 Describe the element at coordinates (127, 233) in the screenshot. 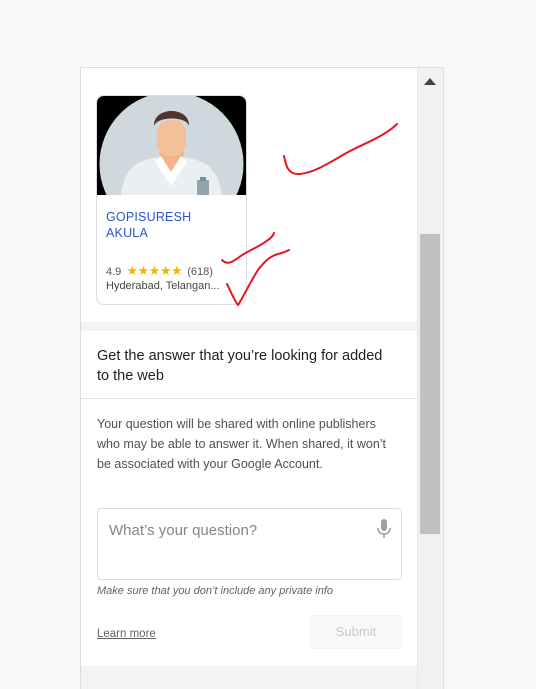

I see `doctor-name-line2: AKULA` at that location.